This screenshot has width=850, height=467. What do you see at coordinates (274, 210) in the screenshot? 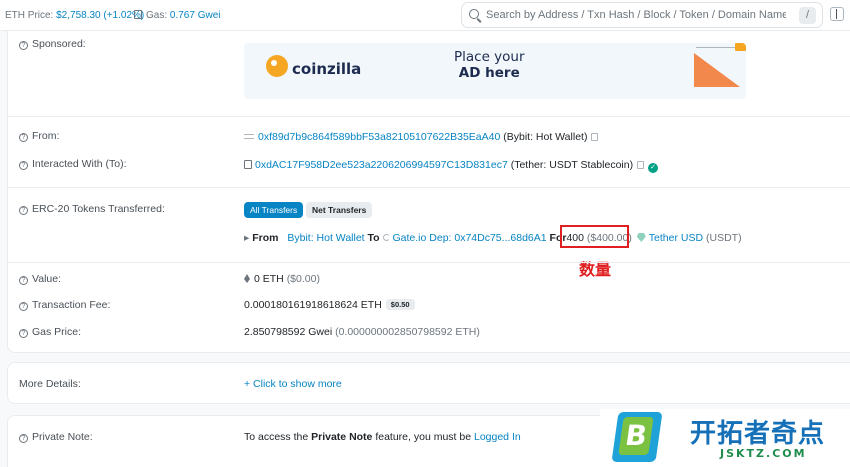
I see `tab-all-transfers: All Transfers` at bounding box center [274, 210].